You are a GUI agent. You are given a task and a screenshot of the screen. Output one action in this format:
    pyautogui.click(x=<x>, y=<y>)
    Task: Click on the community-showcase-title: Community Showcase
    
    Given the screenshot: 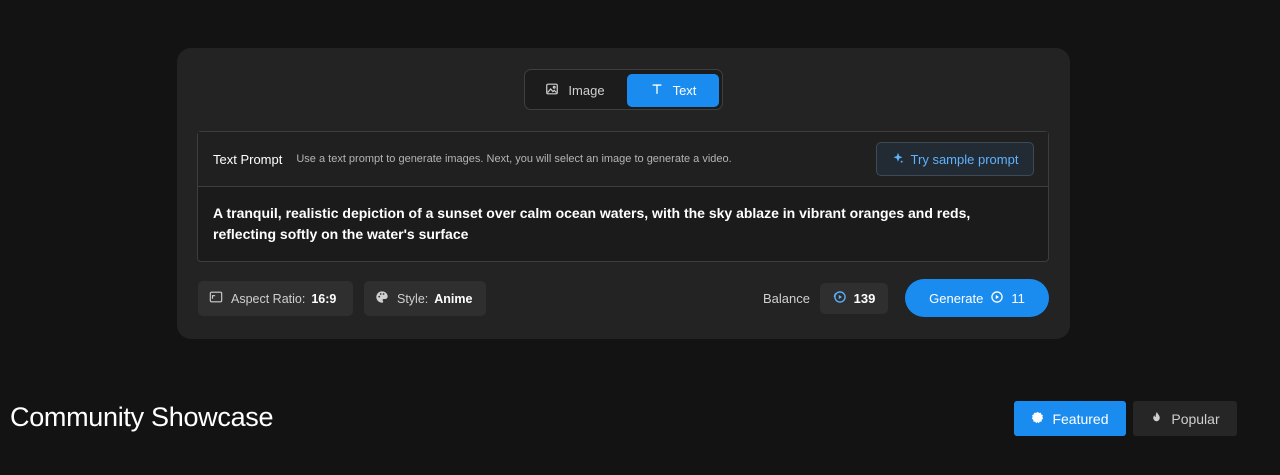 What is the action you would take?
    pyautogui.click(x=142, y=417)
    